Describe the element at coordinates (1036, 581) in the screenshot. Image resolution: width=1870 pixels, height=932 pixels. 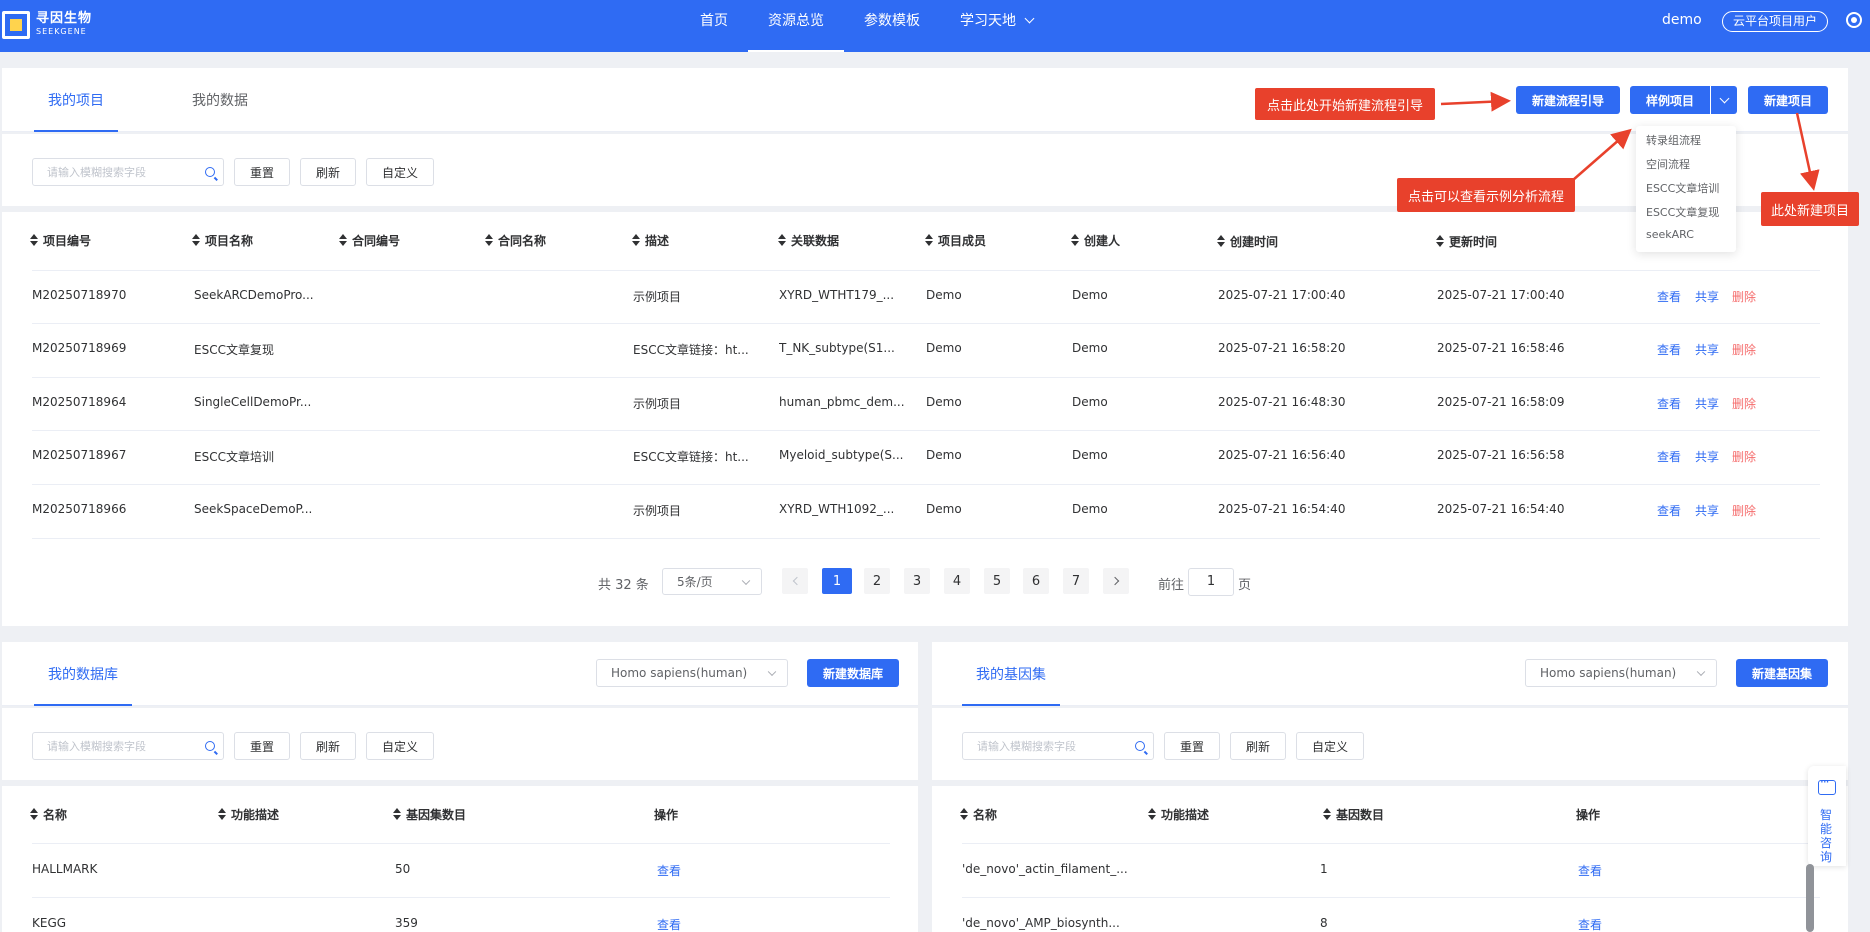
I see `page-button: 6` at that location.